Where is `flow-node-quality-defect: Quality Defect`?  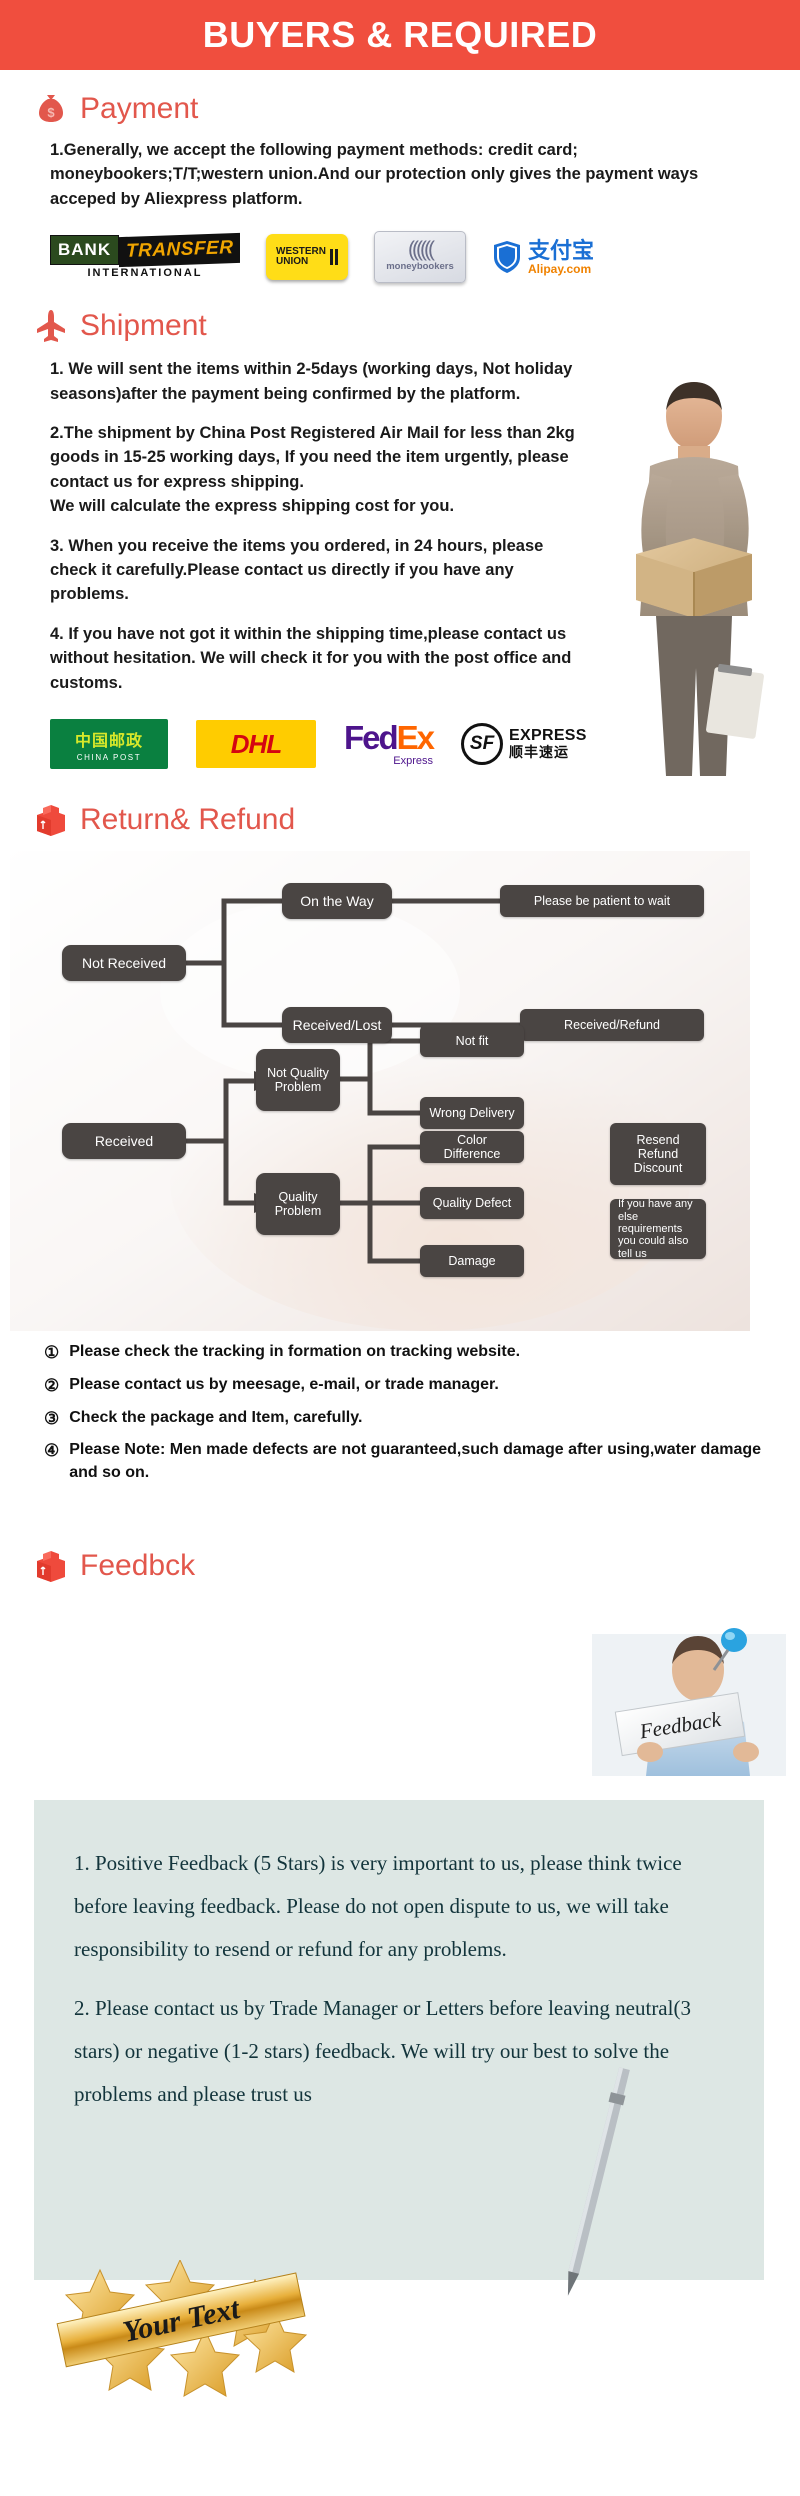 flow-node-quality-defect: Quality Defect is located at coordinates (472, 1203).